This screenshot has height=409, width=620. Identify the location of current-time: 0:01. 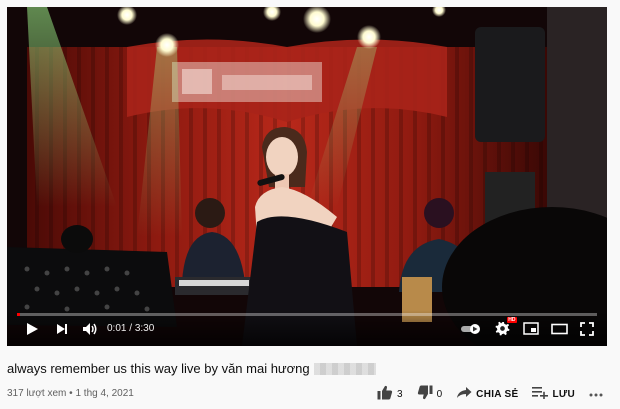
(117, 328).